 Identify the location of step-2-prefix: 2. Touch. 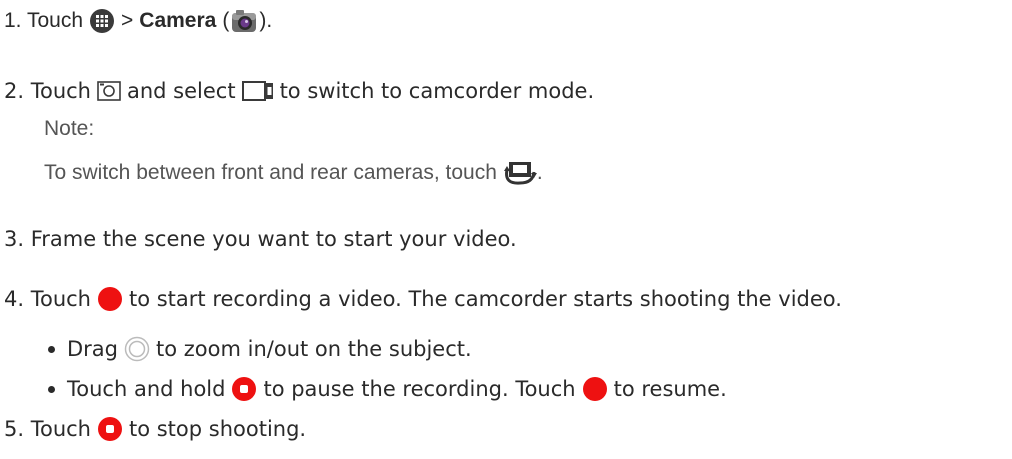
(47, 91).